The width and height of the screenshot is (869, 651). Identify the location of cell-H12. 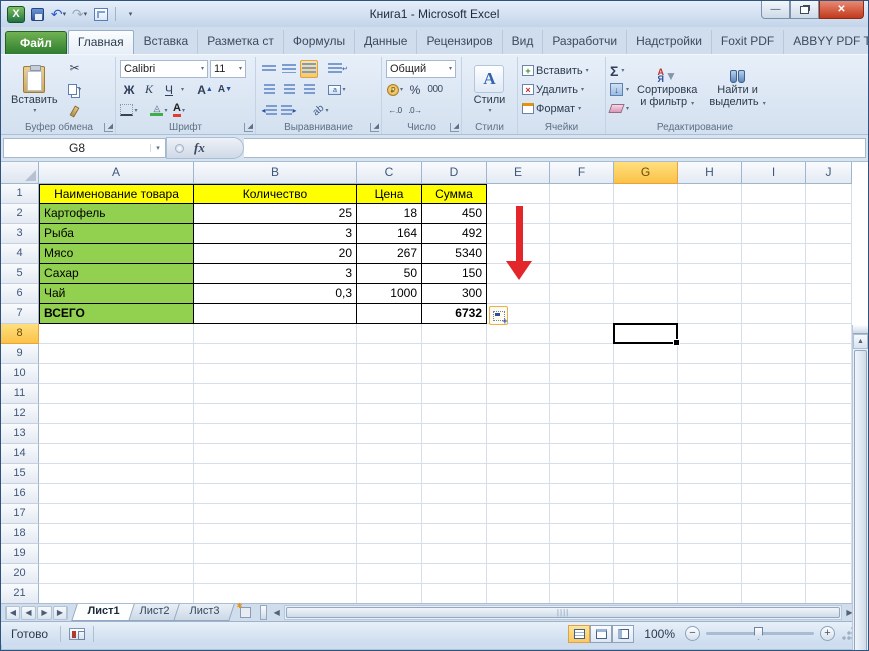
(710, 414).